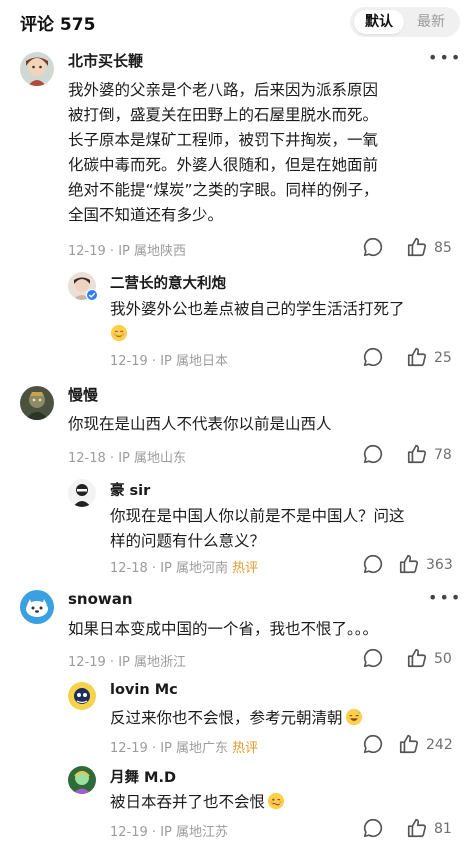 This screenshot has height=848, width=474. I want to click on like-button: 78, so click(435, 455).